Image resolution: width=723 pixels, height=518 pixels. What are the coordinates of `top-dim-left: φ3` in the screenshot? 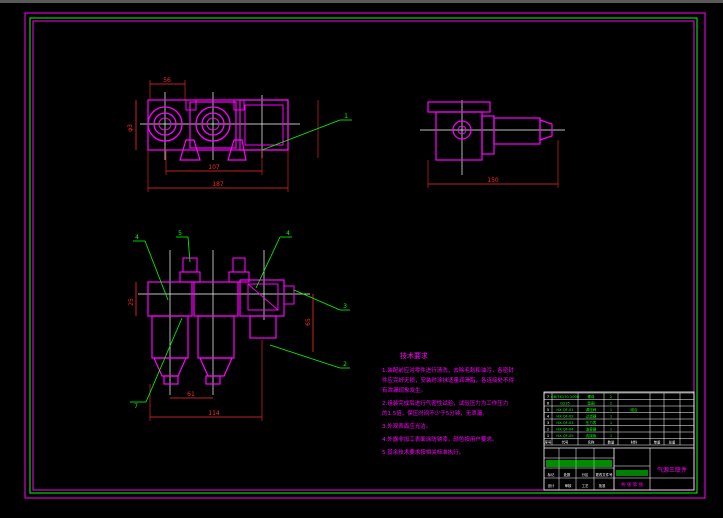 It's located at (130, 128).